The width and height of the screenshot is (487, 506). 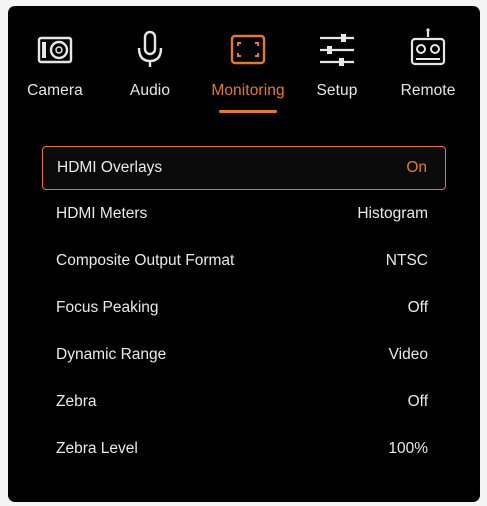 I want to click on setting-value: Histogram, so click(x=392, y=213).